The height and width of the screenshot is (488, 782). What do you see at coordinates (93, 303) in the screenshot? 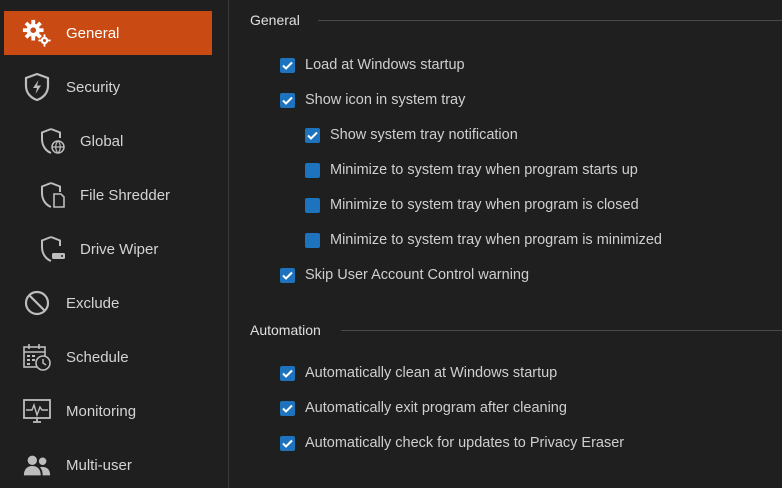
I see `sidebar-item-label: Exclude` at bounding box center [93, 303].